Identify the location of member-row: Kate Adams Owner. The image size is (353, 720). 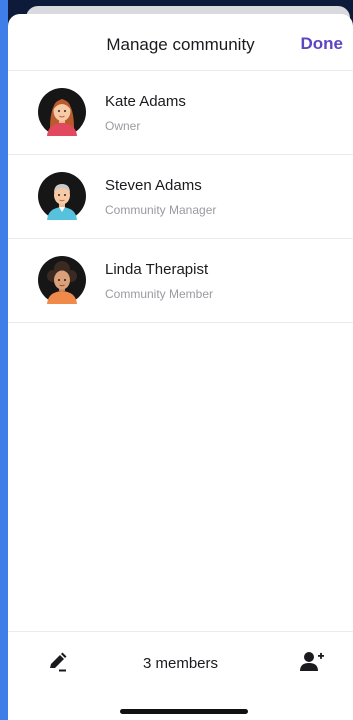
(180, 113).